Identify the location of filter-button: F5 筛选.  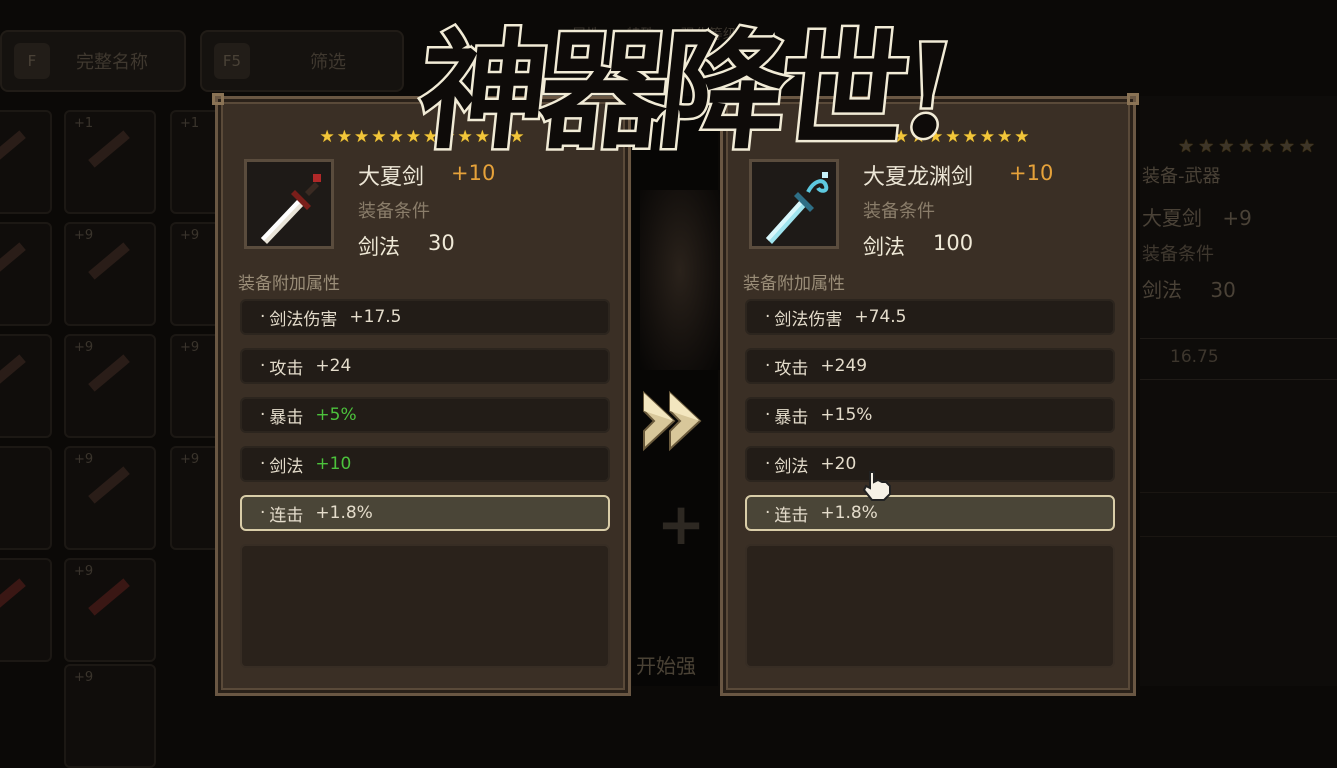
(302, 61).